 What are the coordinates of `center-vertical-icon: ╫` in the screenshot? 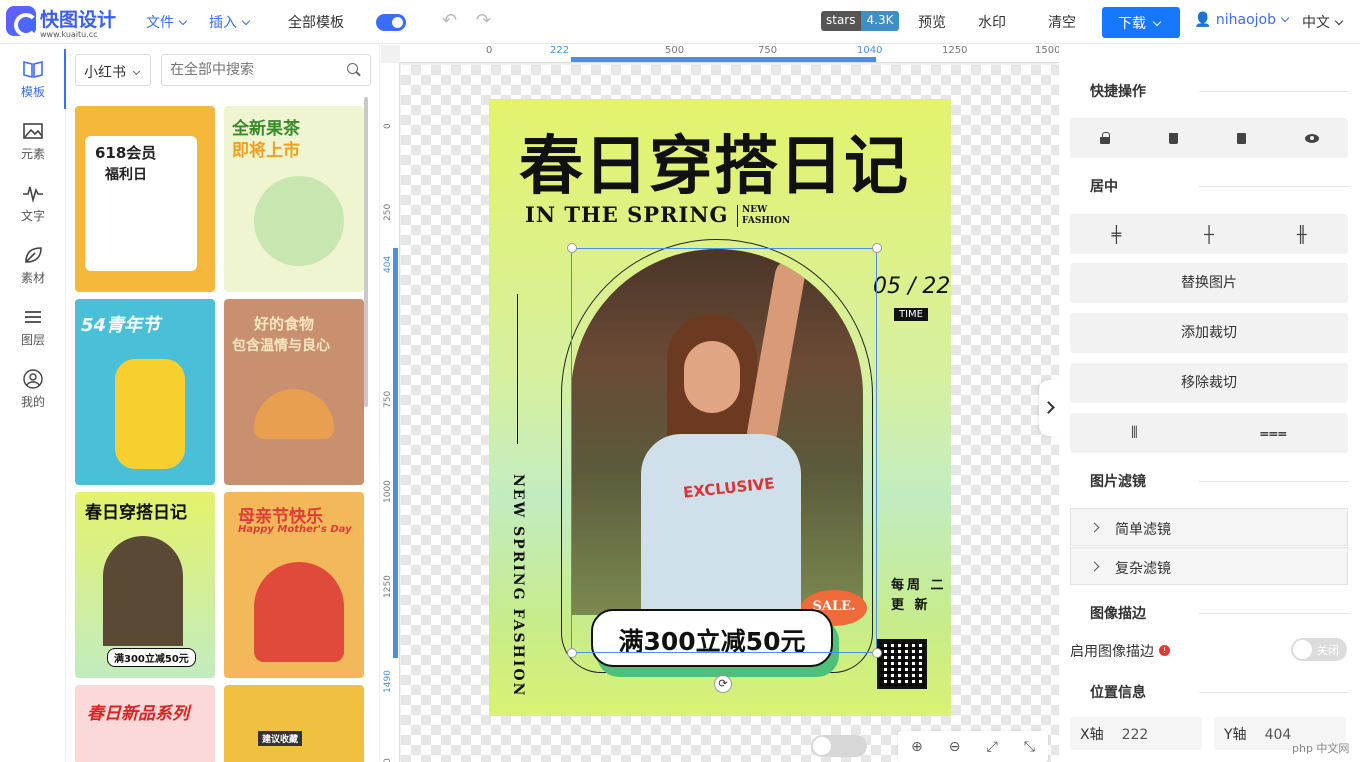 It's located at (1302, 234).